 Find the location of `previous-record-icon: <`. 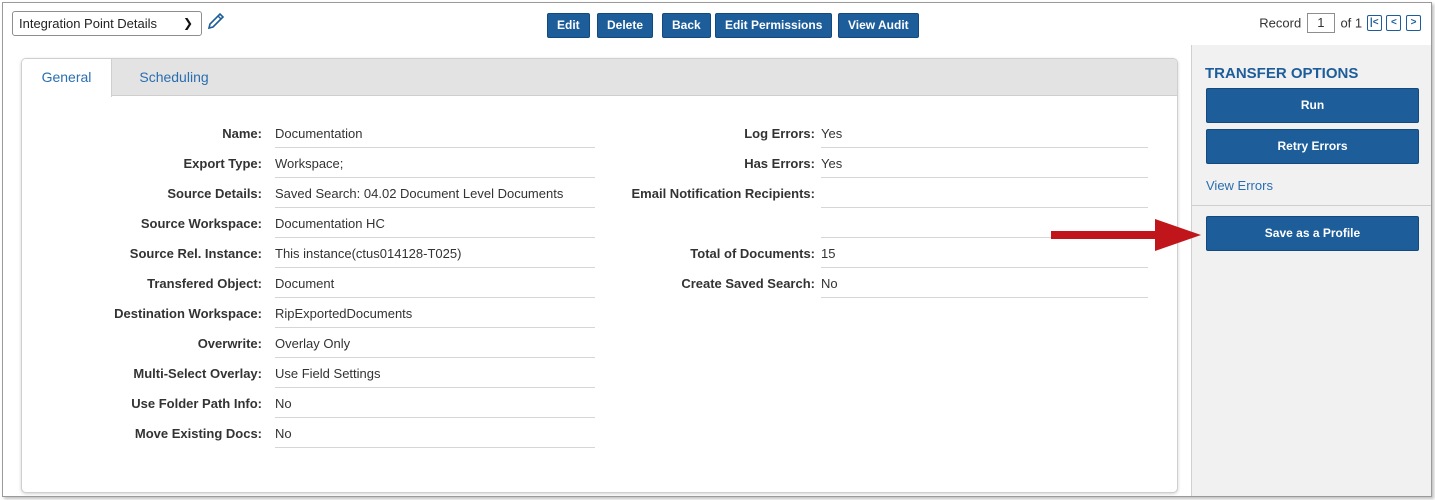

previous-record-icon: < is located at coordinates (1394, 23).